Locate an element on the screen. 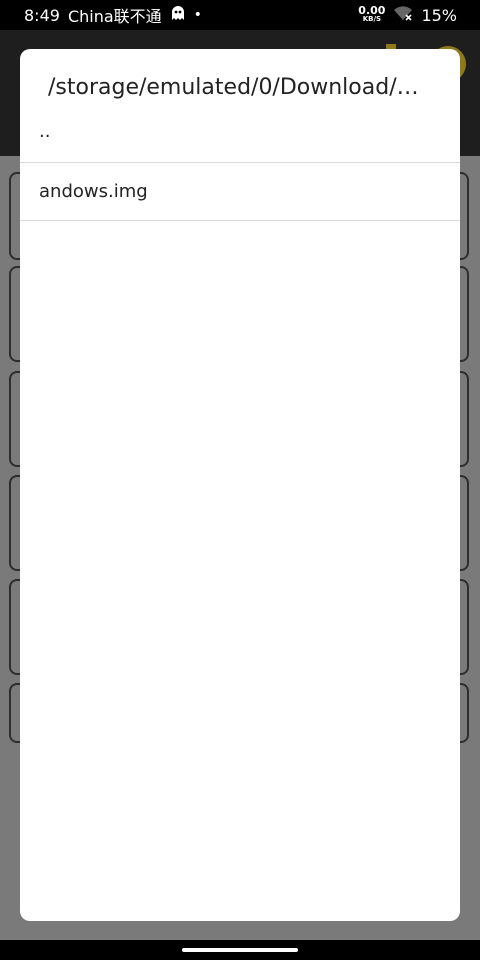  ghost-icon is located at coordinates (178, 15).